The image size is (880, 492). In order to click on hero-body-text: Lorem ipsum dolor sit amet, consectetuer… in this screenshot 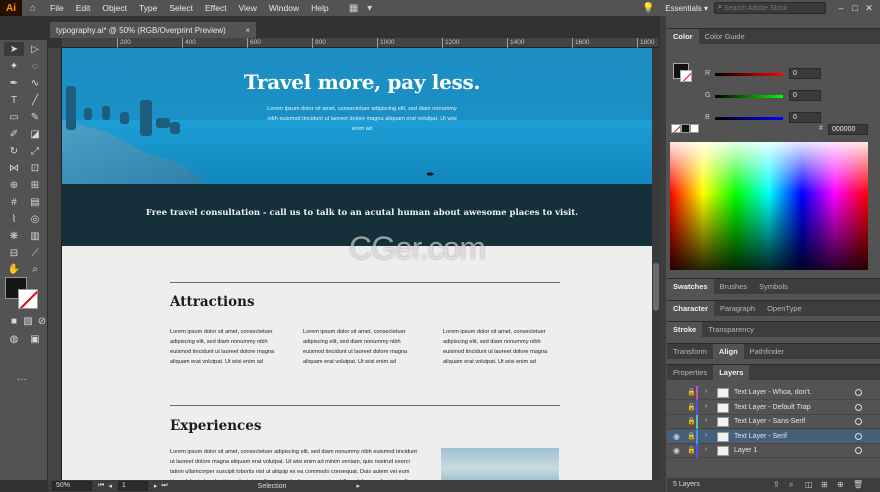, I will do `click(362, 119)`.